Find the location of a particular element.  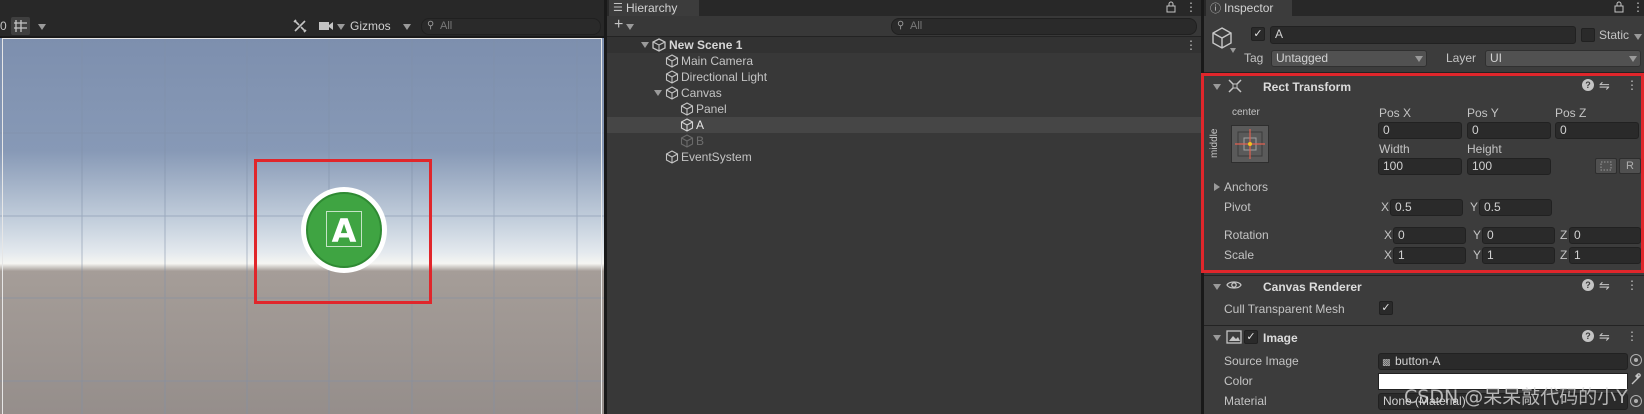

hierarchy-item-selected: A is located at coordinates (904, 125).